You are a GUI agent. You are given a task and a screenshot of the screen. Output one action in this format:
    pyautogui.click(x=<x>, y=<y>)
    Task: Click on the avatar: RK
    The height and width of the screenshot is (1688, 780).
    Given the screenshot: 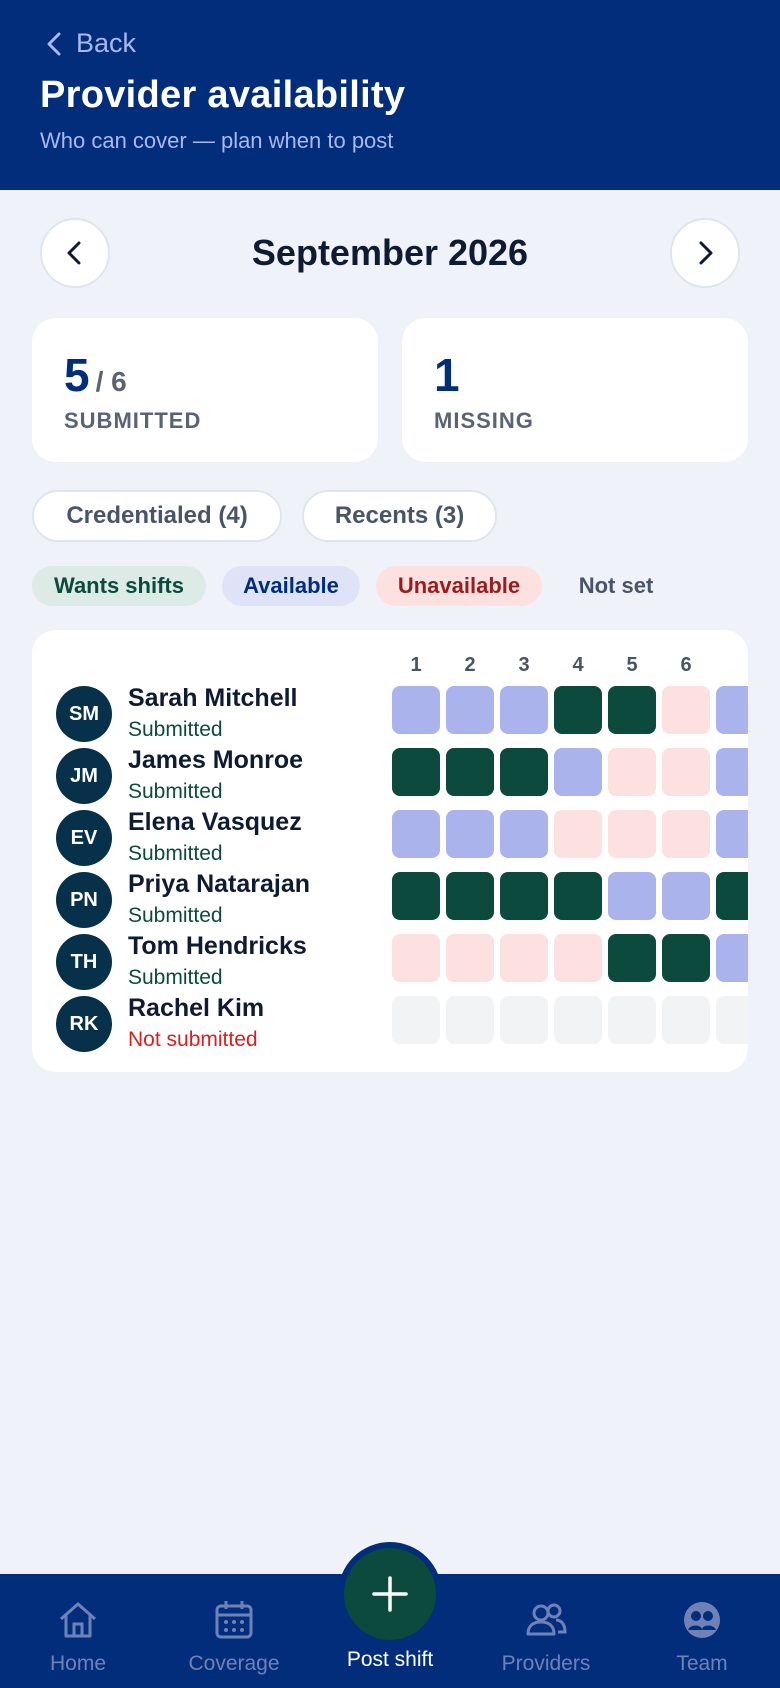 What is the action you would take?
    pyautogui.click(x=84, y=1024)
    